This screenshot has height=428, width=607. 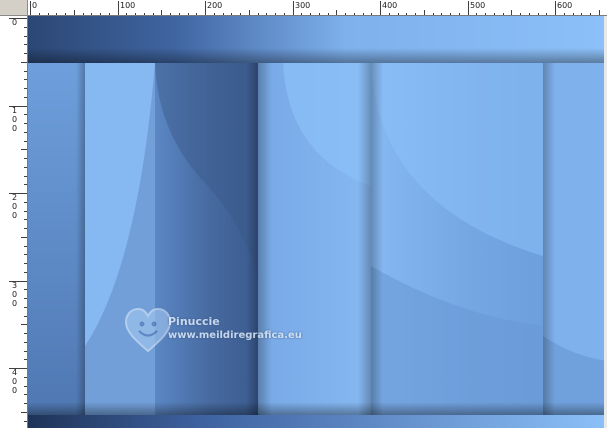 I want to click on watermark-url: www.meildiregrafica.eu, so click(x=235, y=335).